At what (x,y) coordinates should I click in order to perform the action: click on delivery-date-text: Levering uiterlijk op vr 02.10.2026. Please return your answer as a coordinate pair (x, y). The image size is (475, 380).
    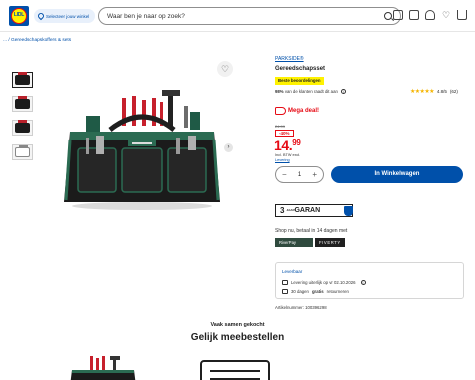
    Looking at the image, I should click on (323, 282).